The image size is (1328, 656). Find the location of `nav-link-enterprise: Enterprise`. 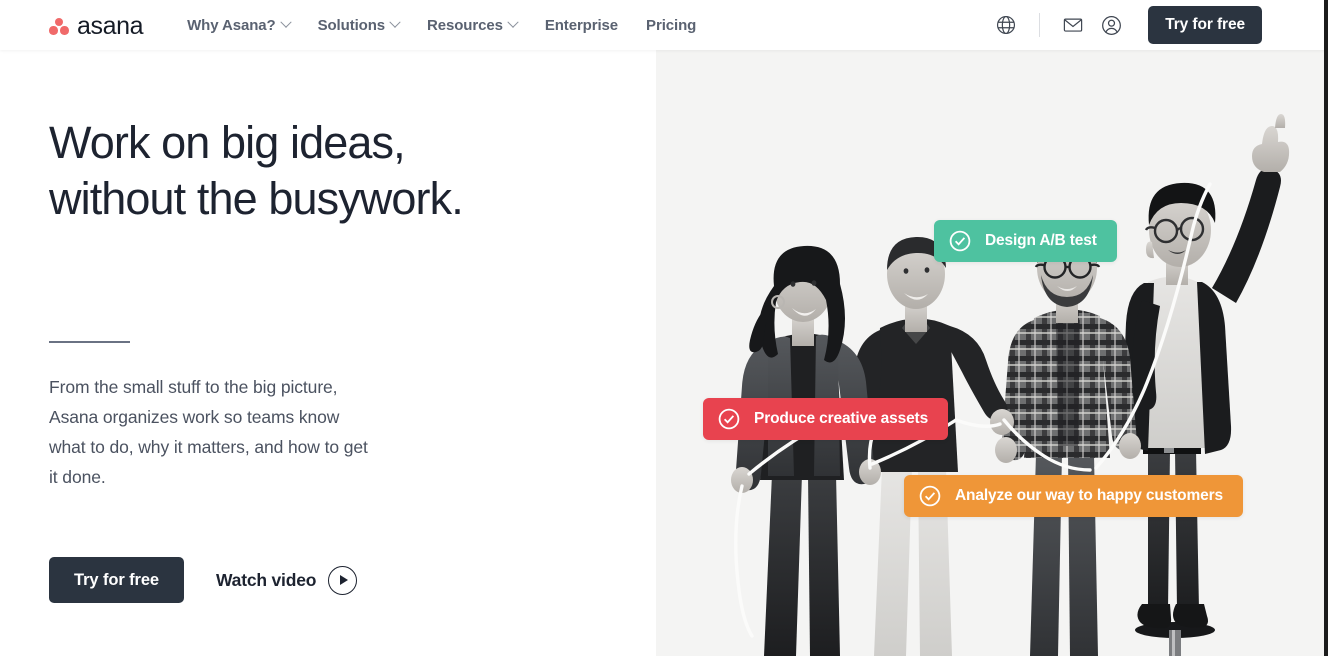

nav-link-enterprise: Enterprise is located at coordinates (581, 25).